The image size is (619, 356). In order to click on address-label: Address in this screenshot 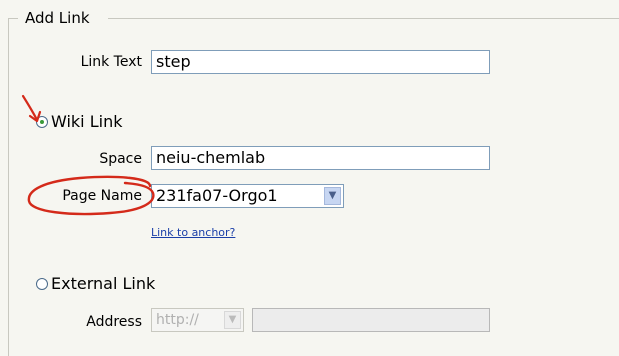, I will do `click(114, 322)`.